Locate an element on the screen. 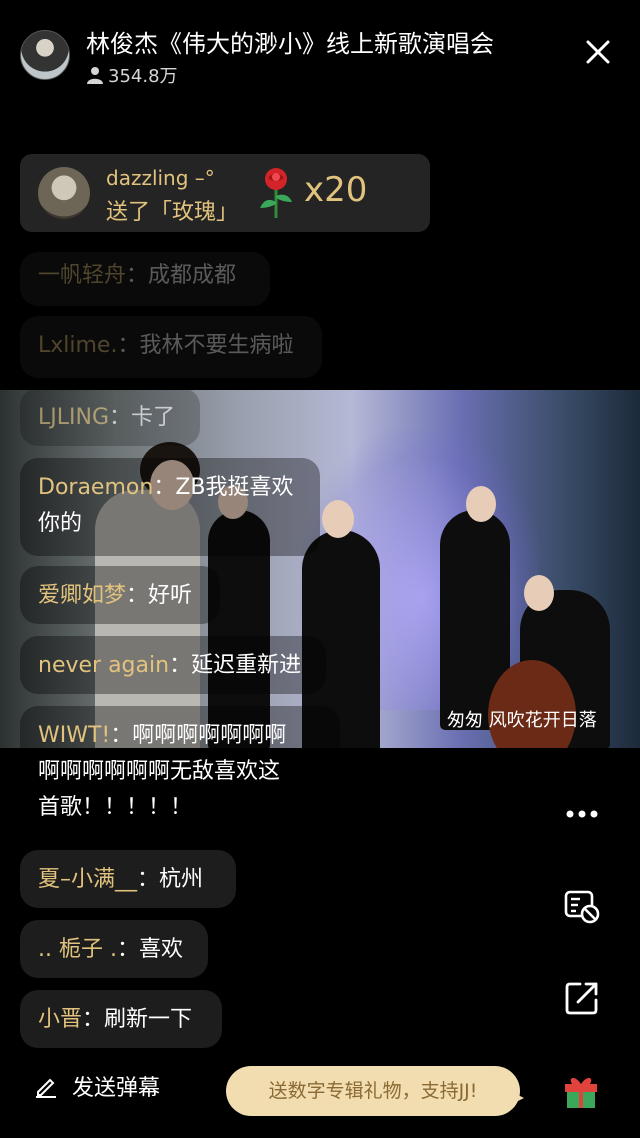  chat-nick: LJLING is located at coordinates (73, 417).